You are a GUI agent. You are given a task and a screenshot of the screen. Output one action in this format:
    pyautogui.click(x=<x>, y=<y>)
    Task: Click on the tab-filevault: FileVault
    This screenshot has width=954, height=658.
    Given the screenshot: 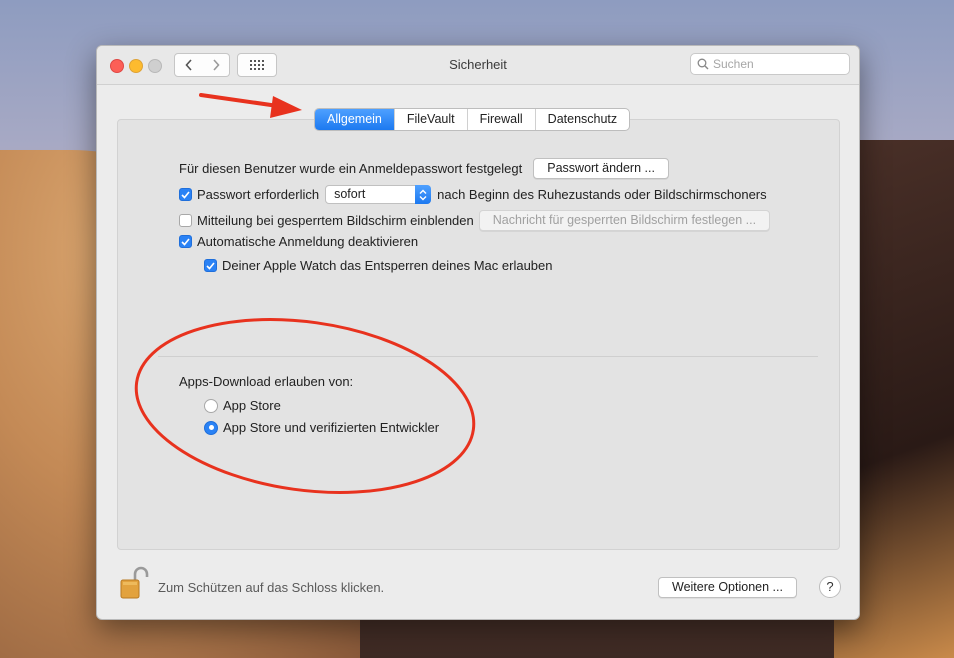 What is the action you would take?
    pyautogui.click(x=430, y=119)
    